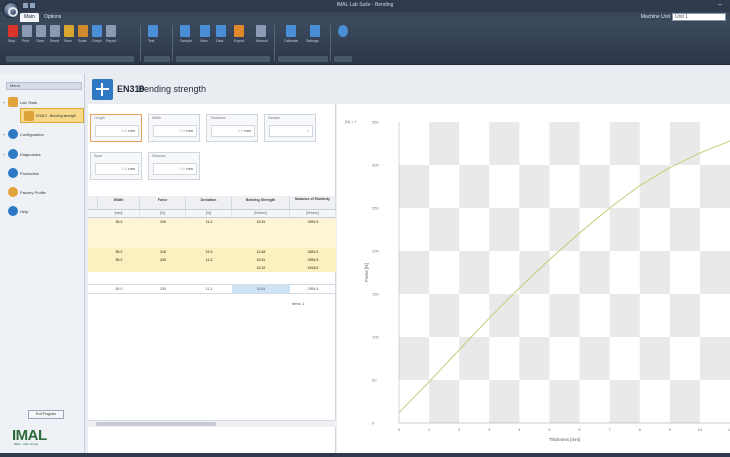 The height and width of the screenshot is (457, 730). I want to click on test-button, so click(153, 31).